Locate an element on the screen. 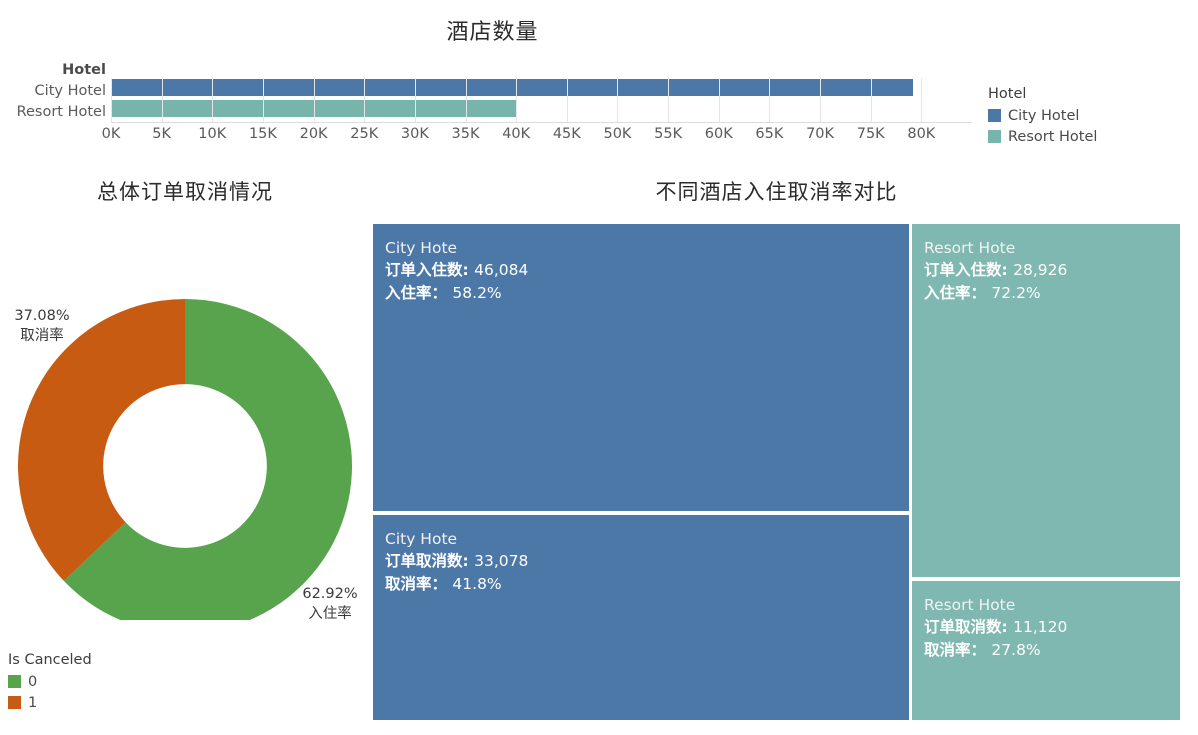 This screenshot has height=735, width=1198. bar-legend-label-city-hotel: City Hotel is located at coordinates (1044, 115).